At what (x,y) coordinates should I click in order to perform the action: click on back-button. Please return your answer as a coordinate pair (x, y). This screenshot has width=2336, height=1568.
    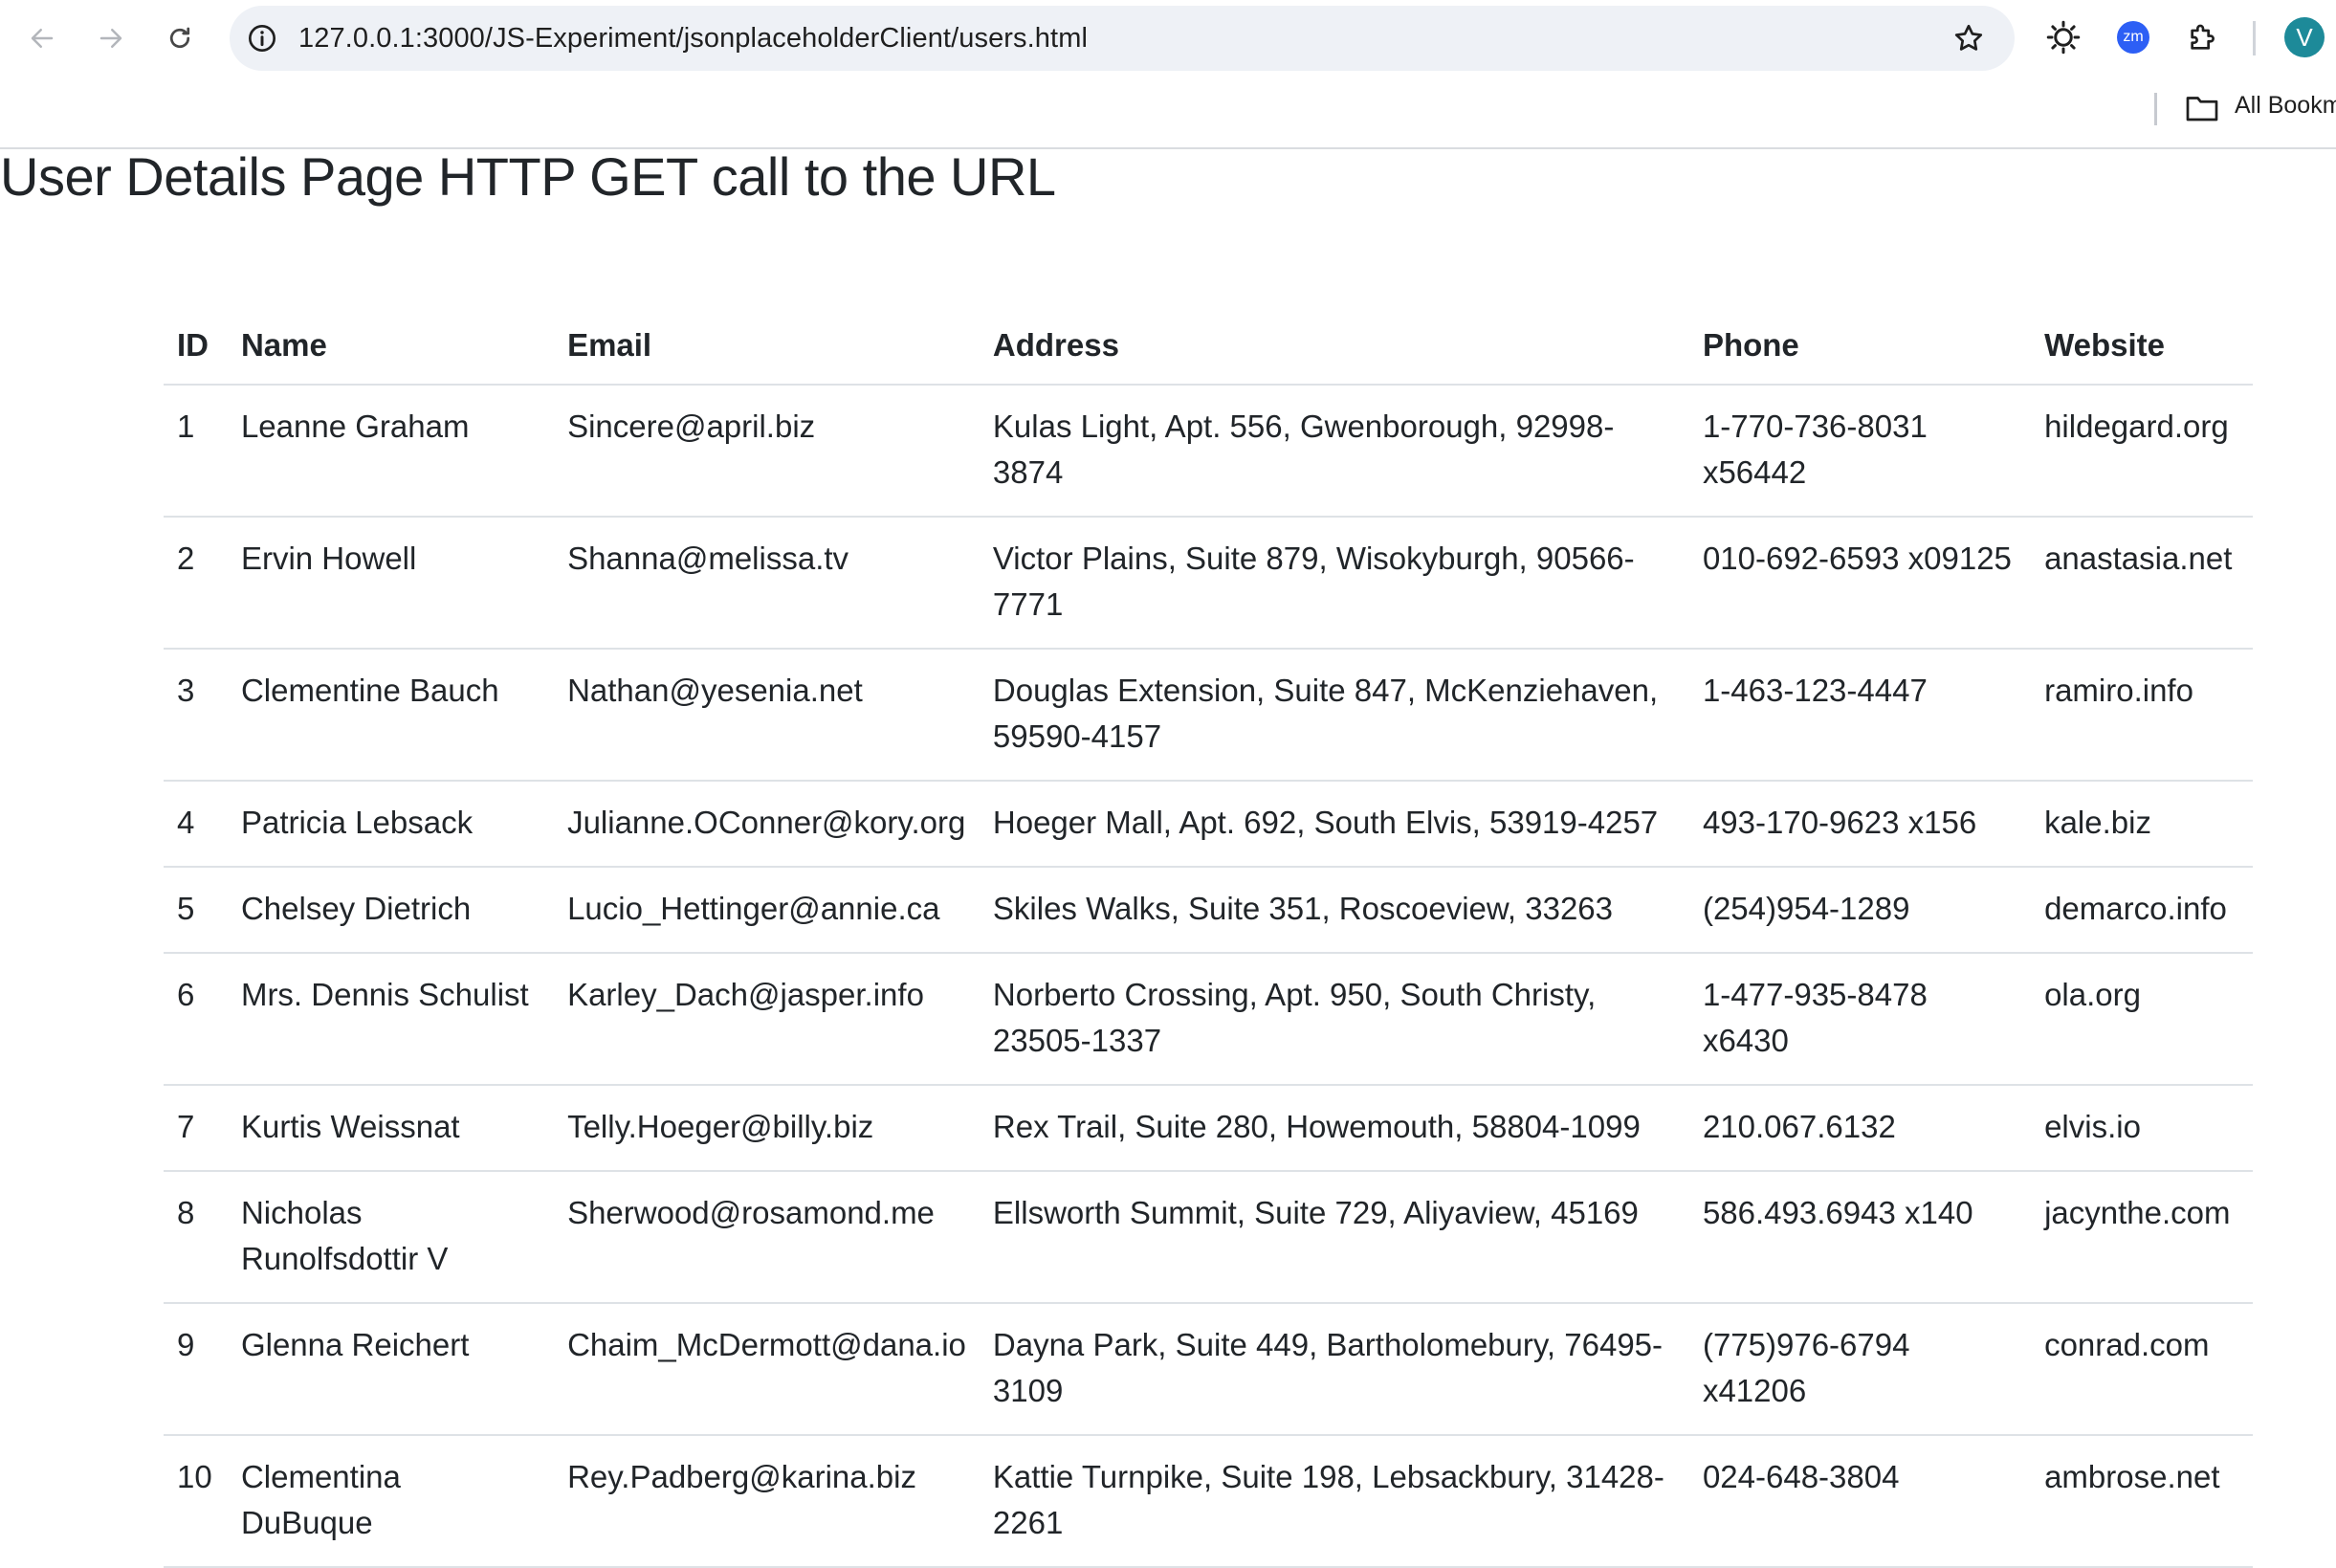
    Looking at the image, I should click on (42, 38).